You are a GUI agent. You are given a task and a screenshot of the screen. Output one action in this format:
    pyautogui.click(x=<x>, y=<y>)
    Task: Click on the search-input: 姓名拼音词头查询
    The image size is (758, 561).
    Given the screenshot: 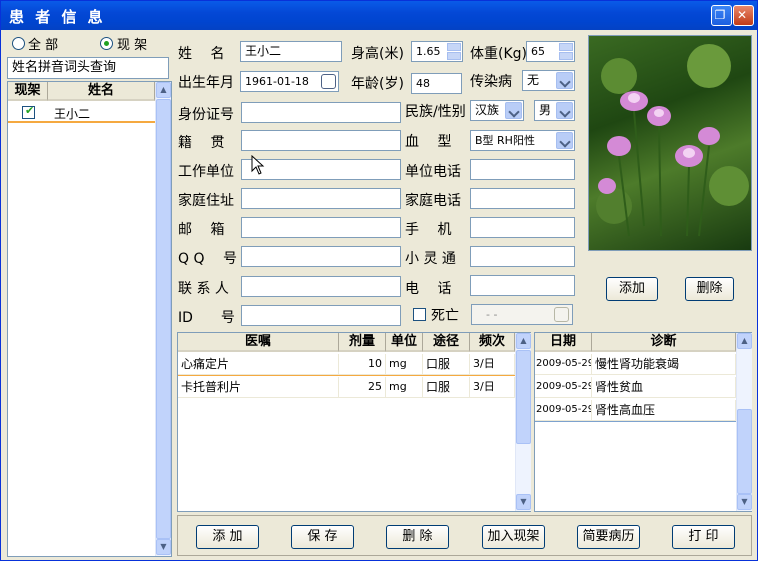 What is the action you would take?
    pyautogui.click(x=88, y=68)
    